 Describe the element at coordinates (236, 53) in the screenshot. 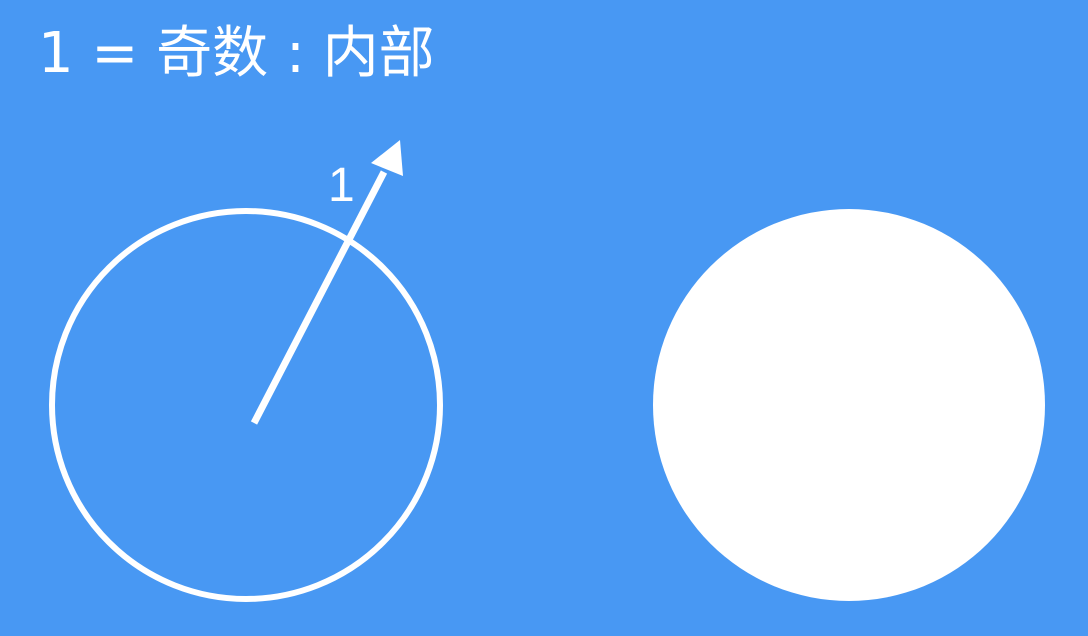

I see `diagram-title: 1 = 奇数 : 内部` at that location.